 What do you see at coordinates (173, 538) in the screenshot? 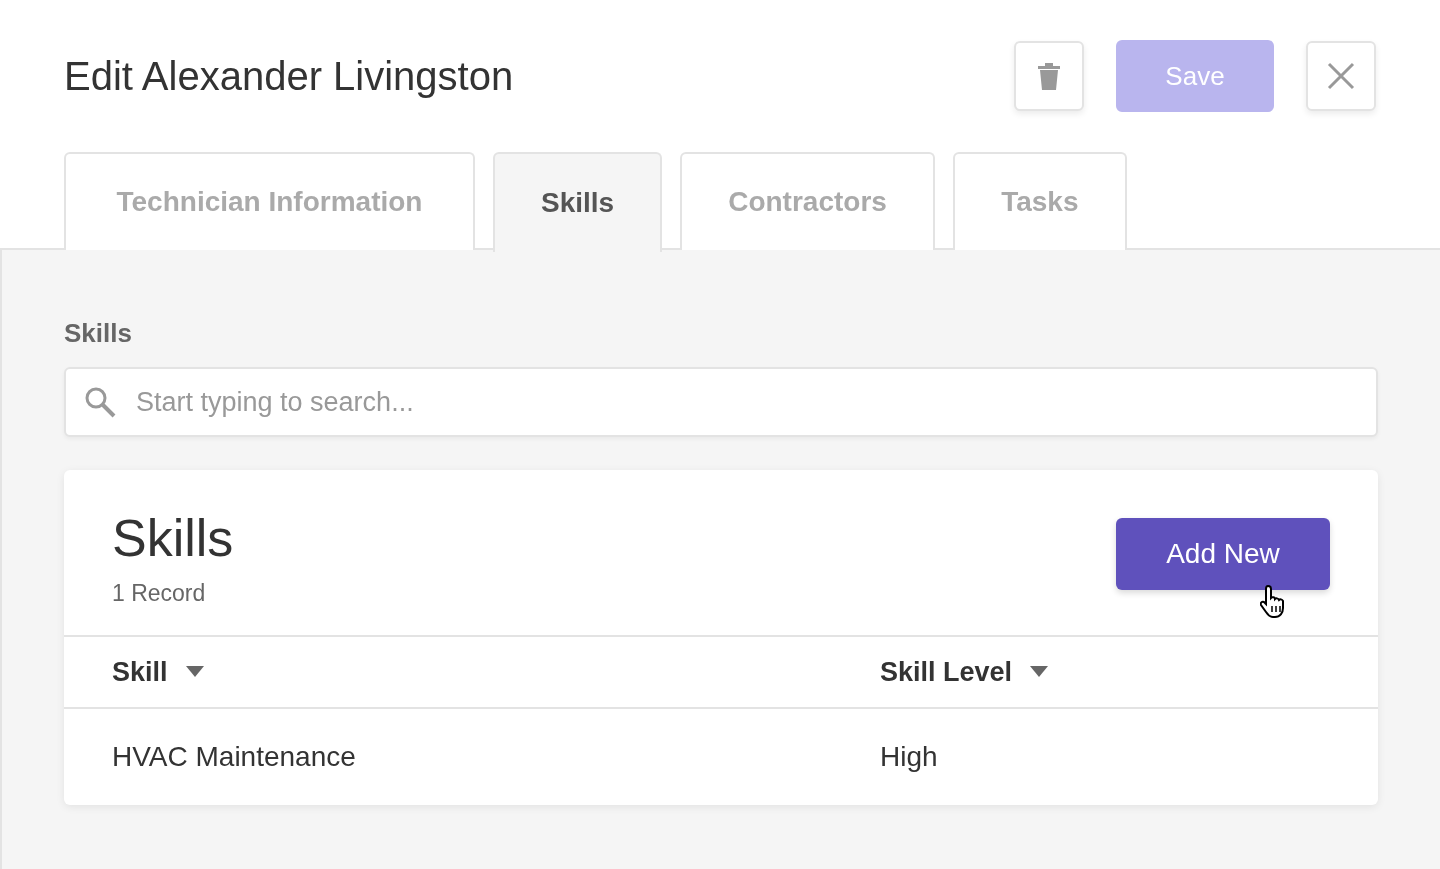
I see `card-title: Skills` at bounding box center [173, 538].